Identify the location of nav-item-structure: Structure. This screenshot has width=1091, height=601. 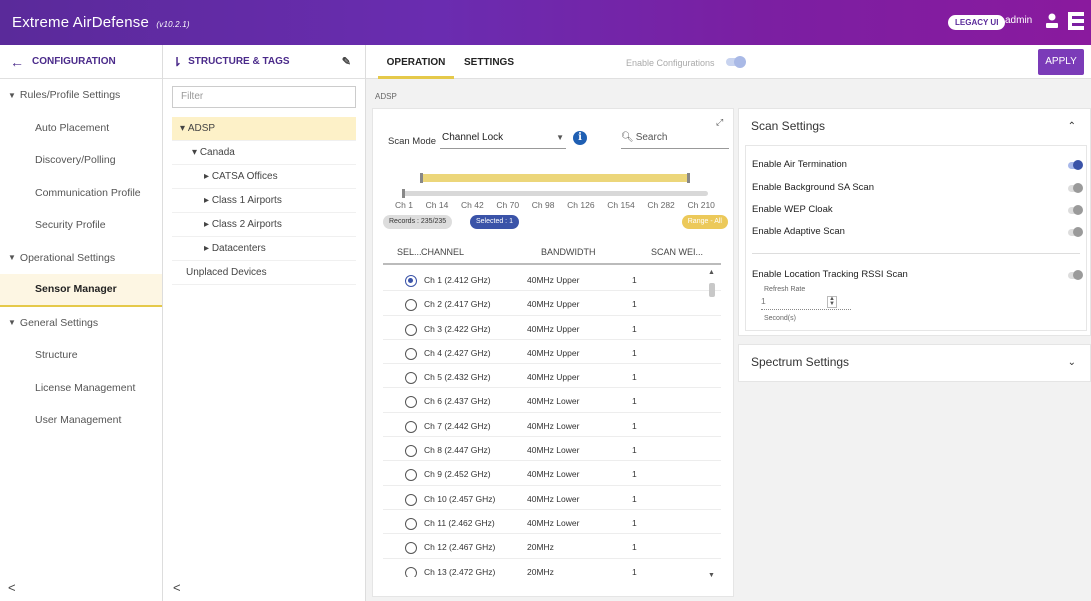
(81, 355).